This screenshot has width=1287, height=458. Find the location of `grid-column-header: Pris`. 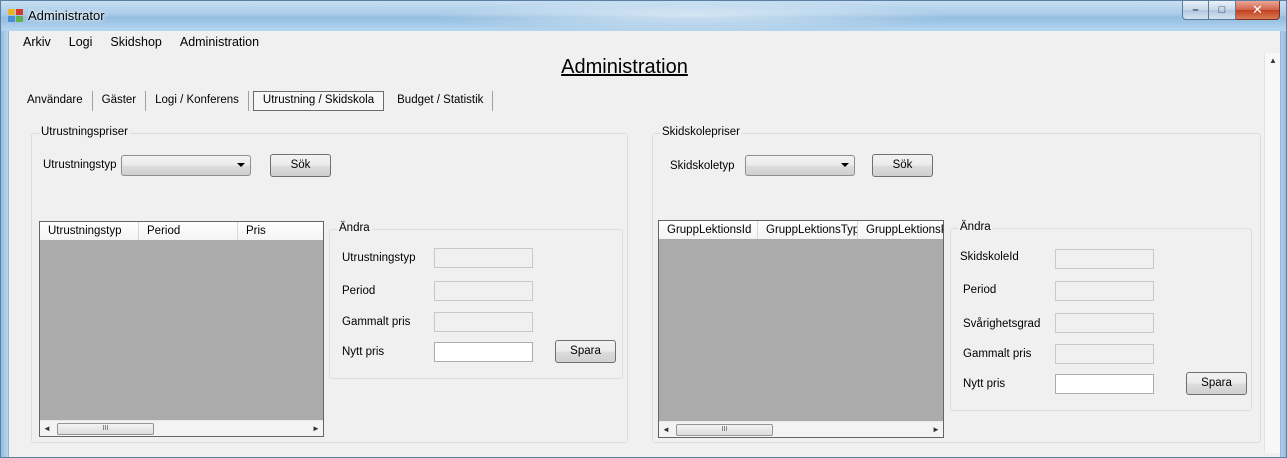

grid-column-header: Pris is located at coordinates (280, 231).